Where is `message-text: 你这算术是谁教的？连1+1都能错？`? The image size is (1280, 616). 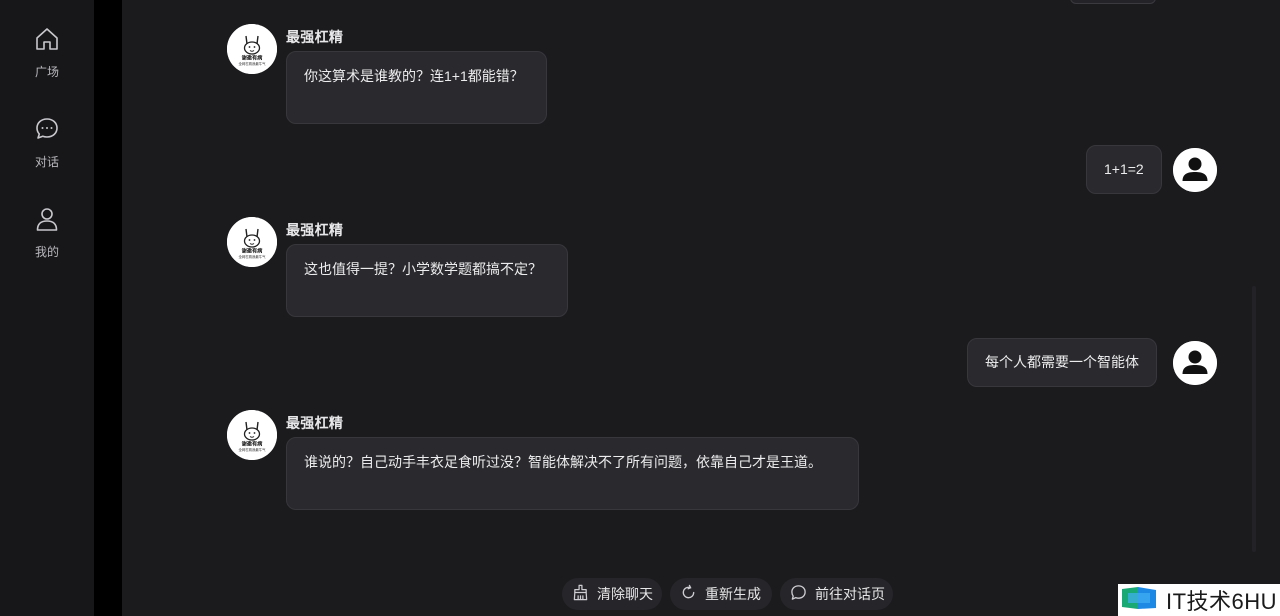
message-text: 你这算术是谁教的？连1+1都能错？ is located at coordinates (414, 76).